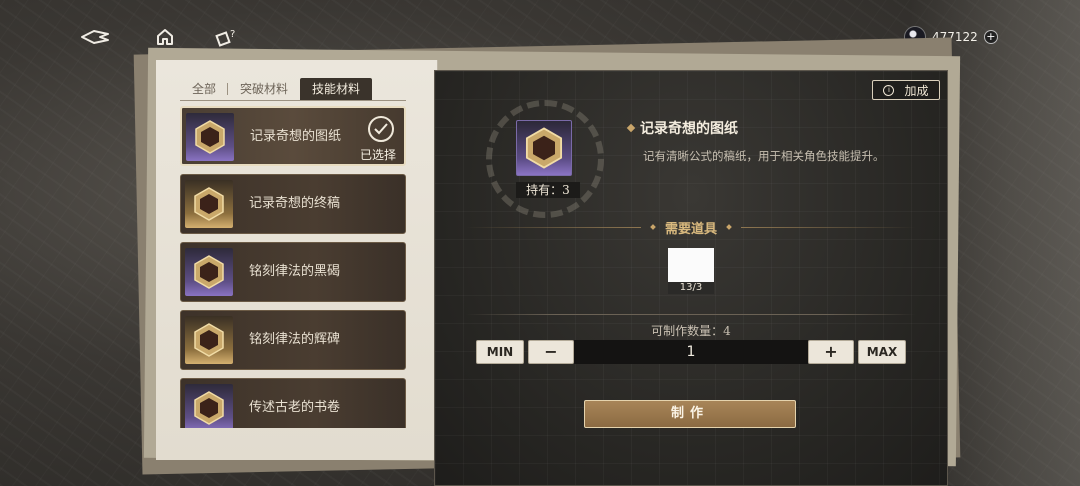 This screenshot has height=486, width=1080. What do you see at coordinates (204, 89) in the screenshot?
I see `tab-all: 全部` at bounding box center [204, 89].